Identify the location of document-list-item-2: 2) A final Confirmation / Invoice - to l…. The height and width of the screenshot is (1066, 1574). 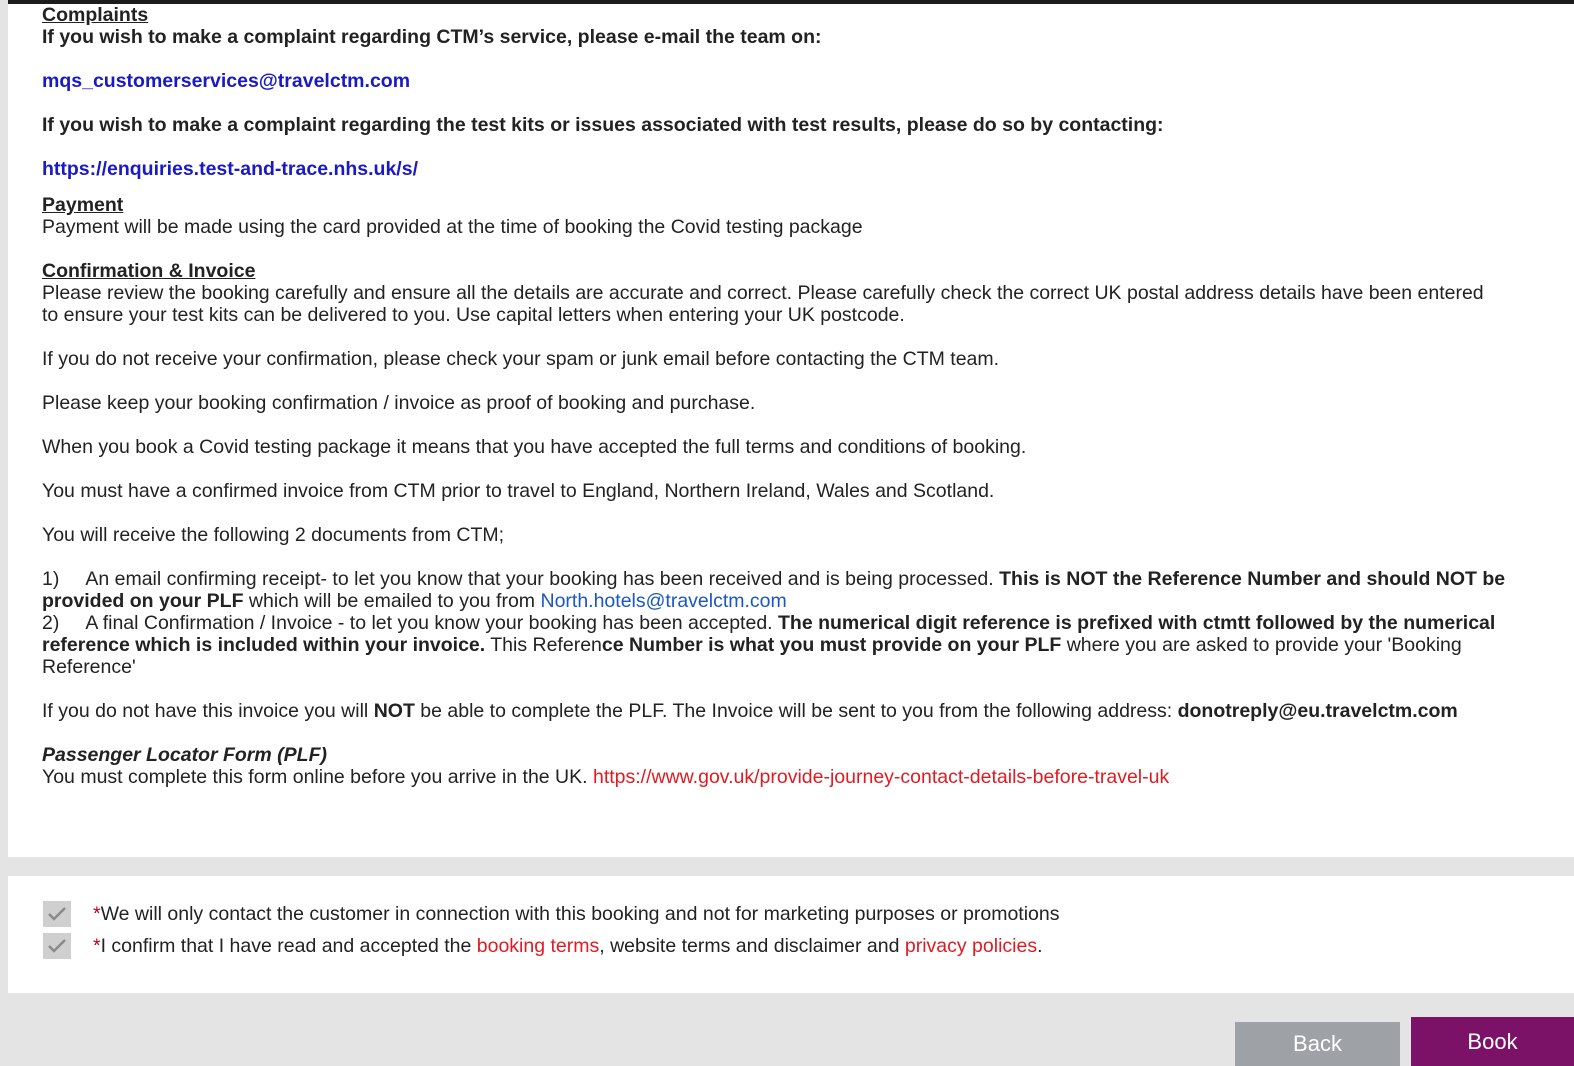
(796, 645).